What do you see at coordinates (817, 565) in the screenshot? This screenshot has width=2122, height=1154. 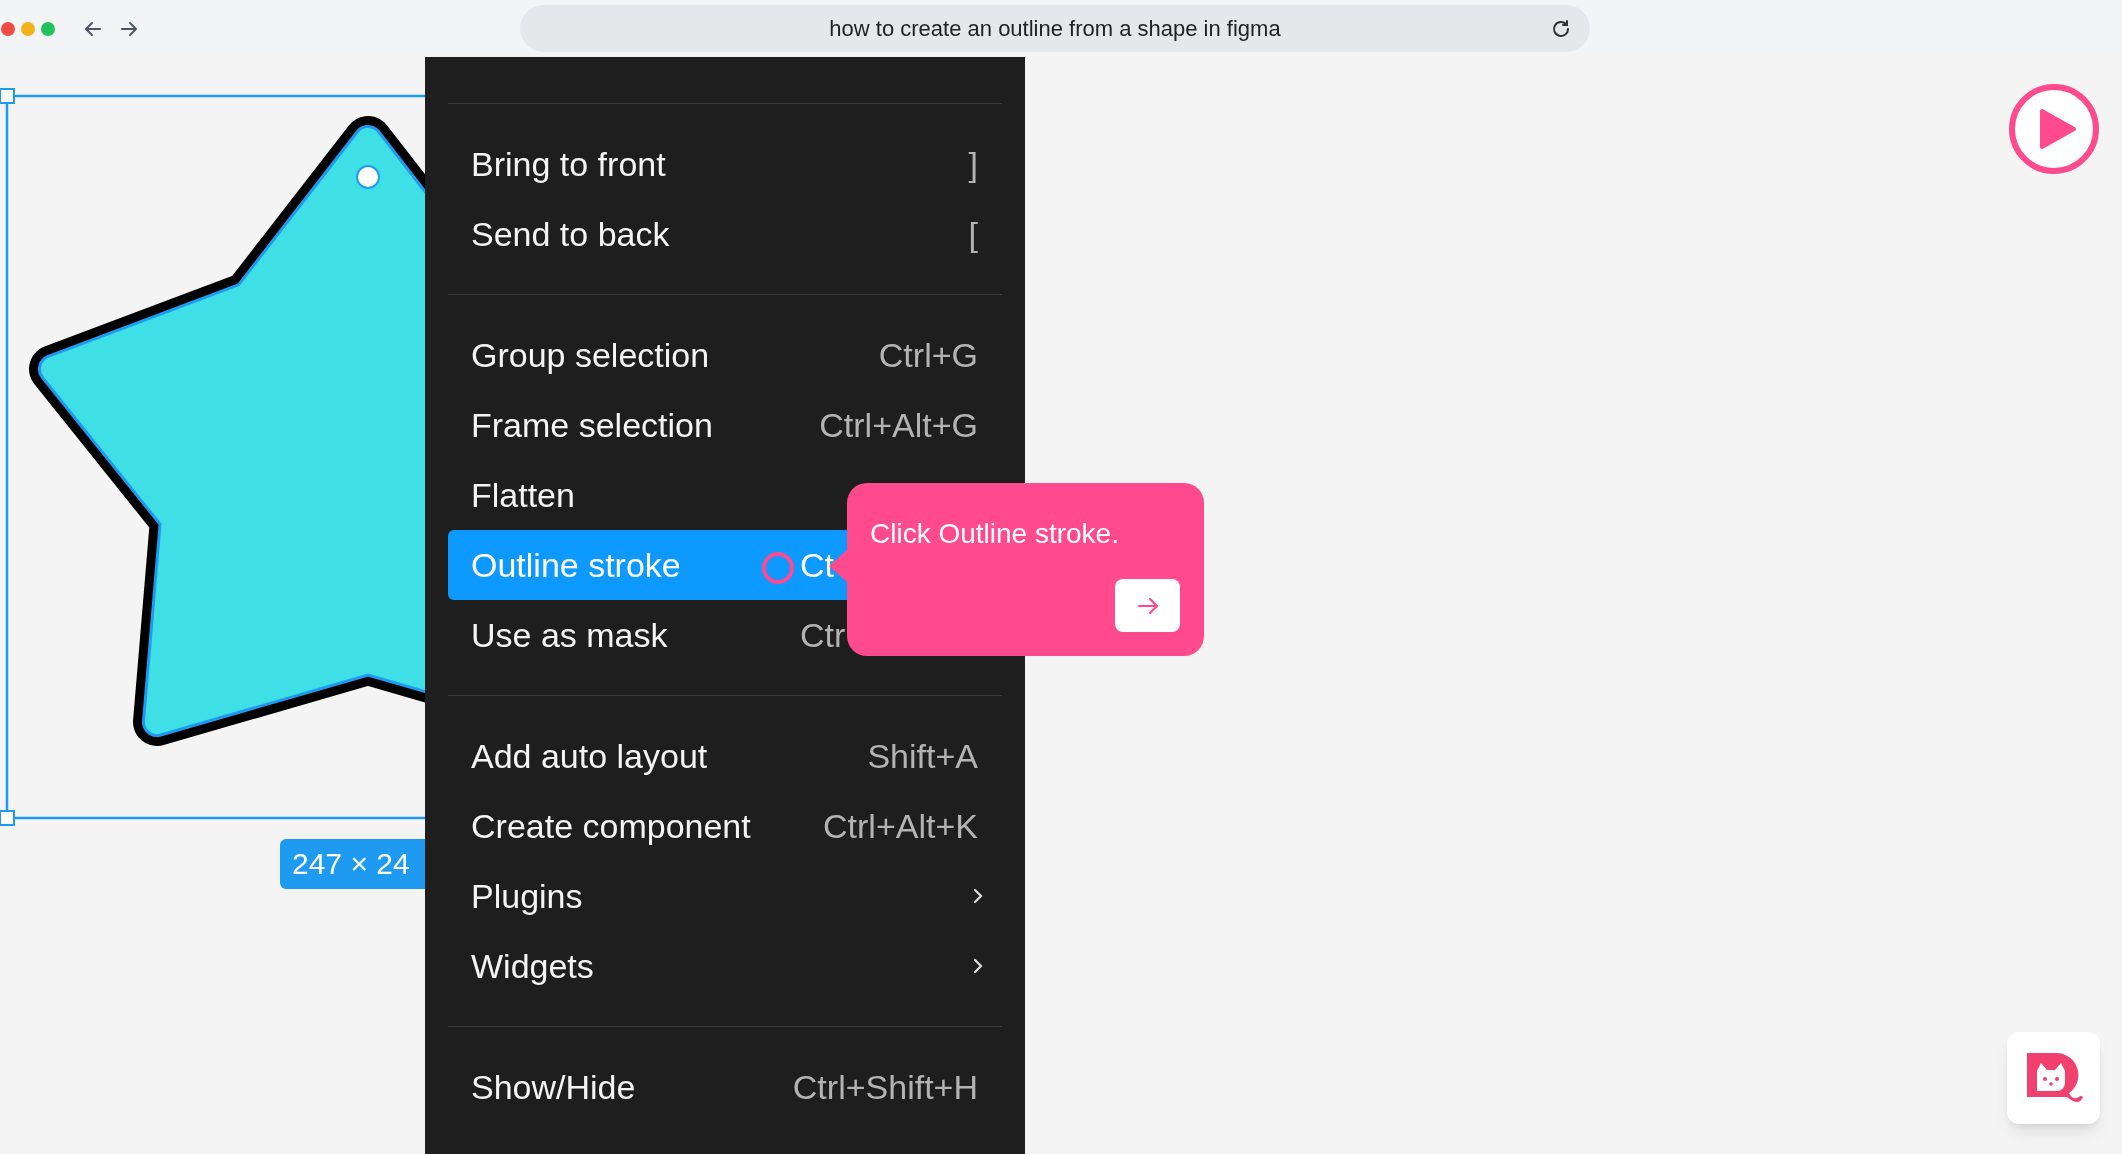 I see `shortcut-text: Ct` at bounding box center [817, 565].